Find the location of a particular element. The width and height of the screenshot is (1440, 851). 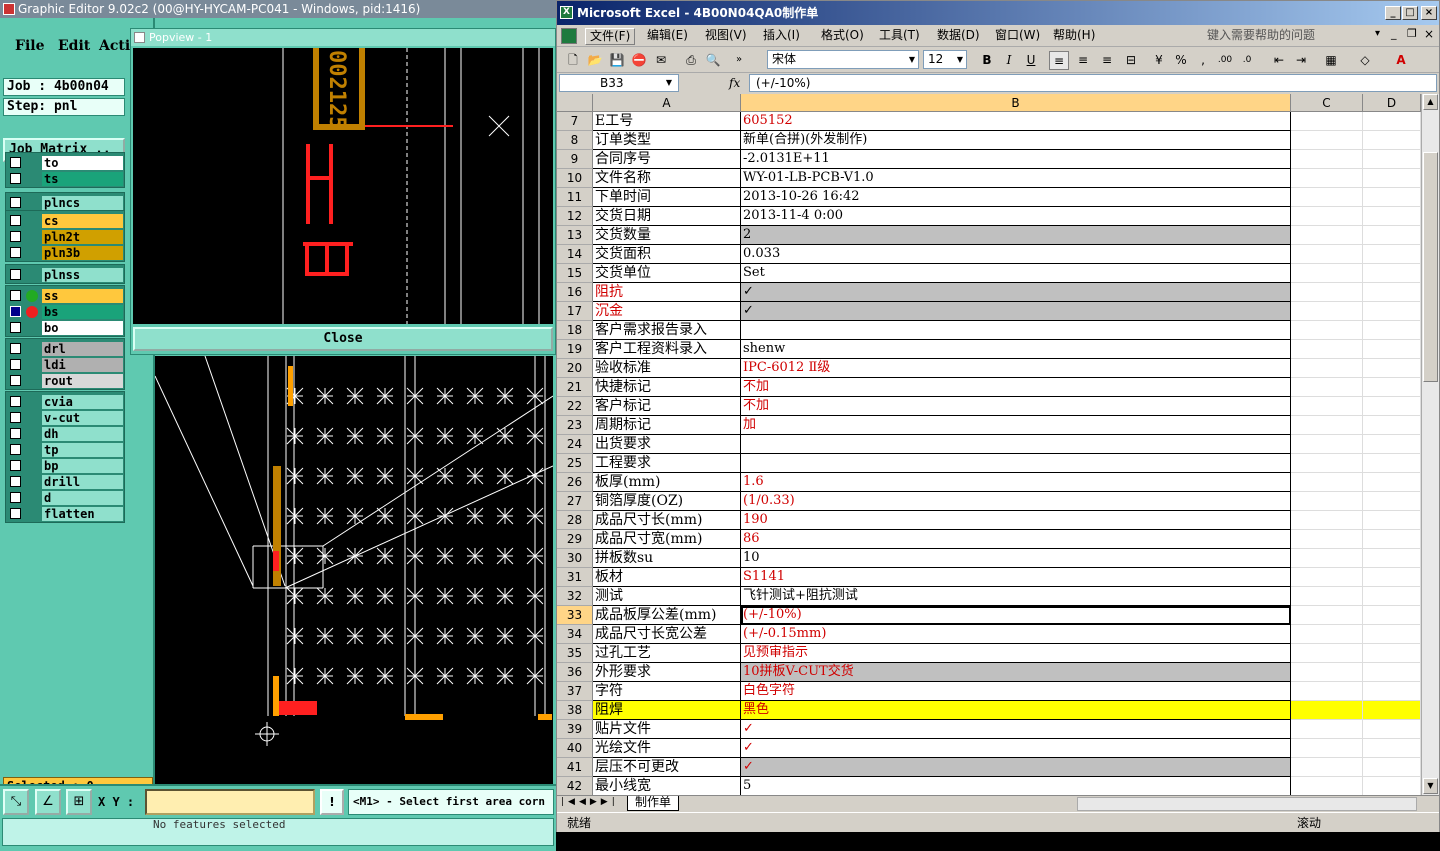

cell-a: 成品板厚公差(mm) is located at coordinates (667, 615).